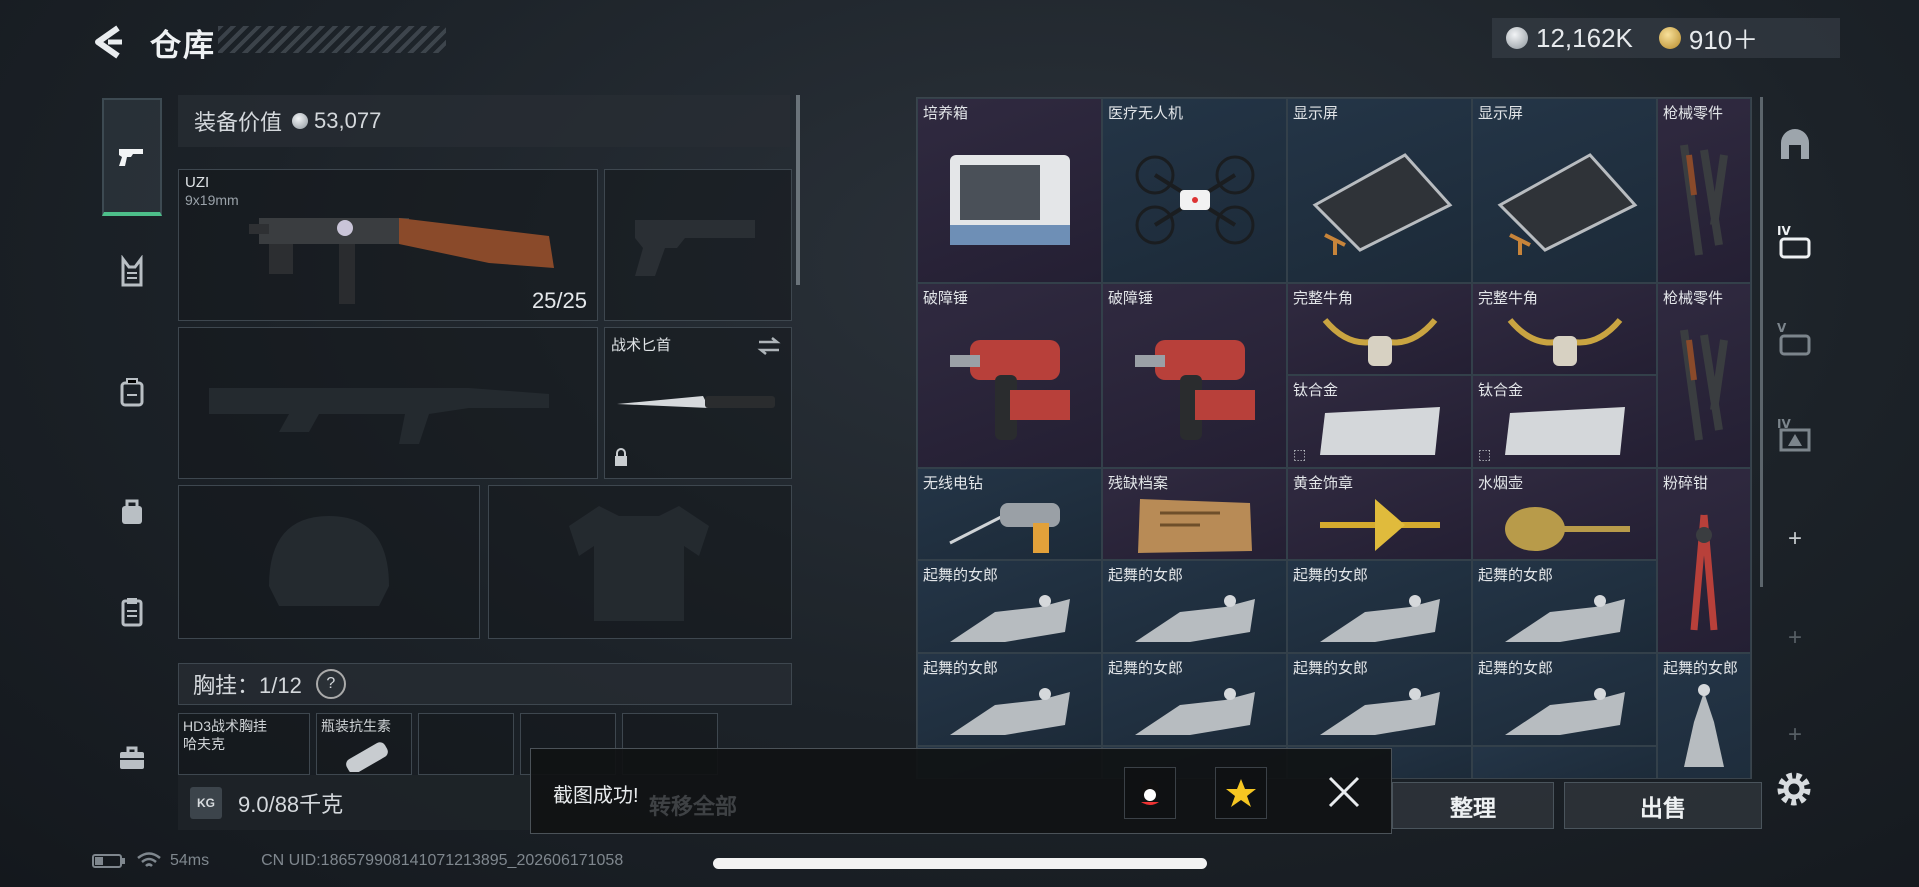 The width and height of the screenshot is (1919, 887). Describe the element at coordinates (798, 190) in the screenshot. I see `equipment-scrollbar` at that location.